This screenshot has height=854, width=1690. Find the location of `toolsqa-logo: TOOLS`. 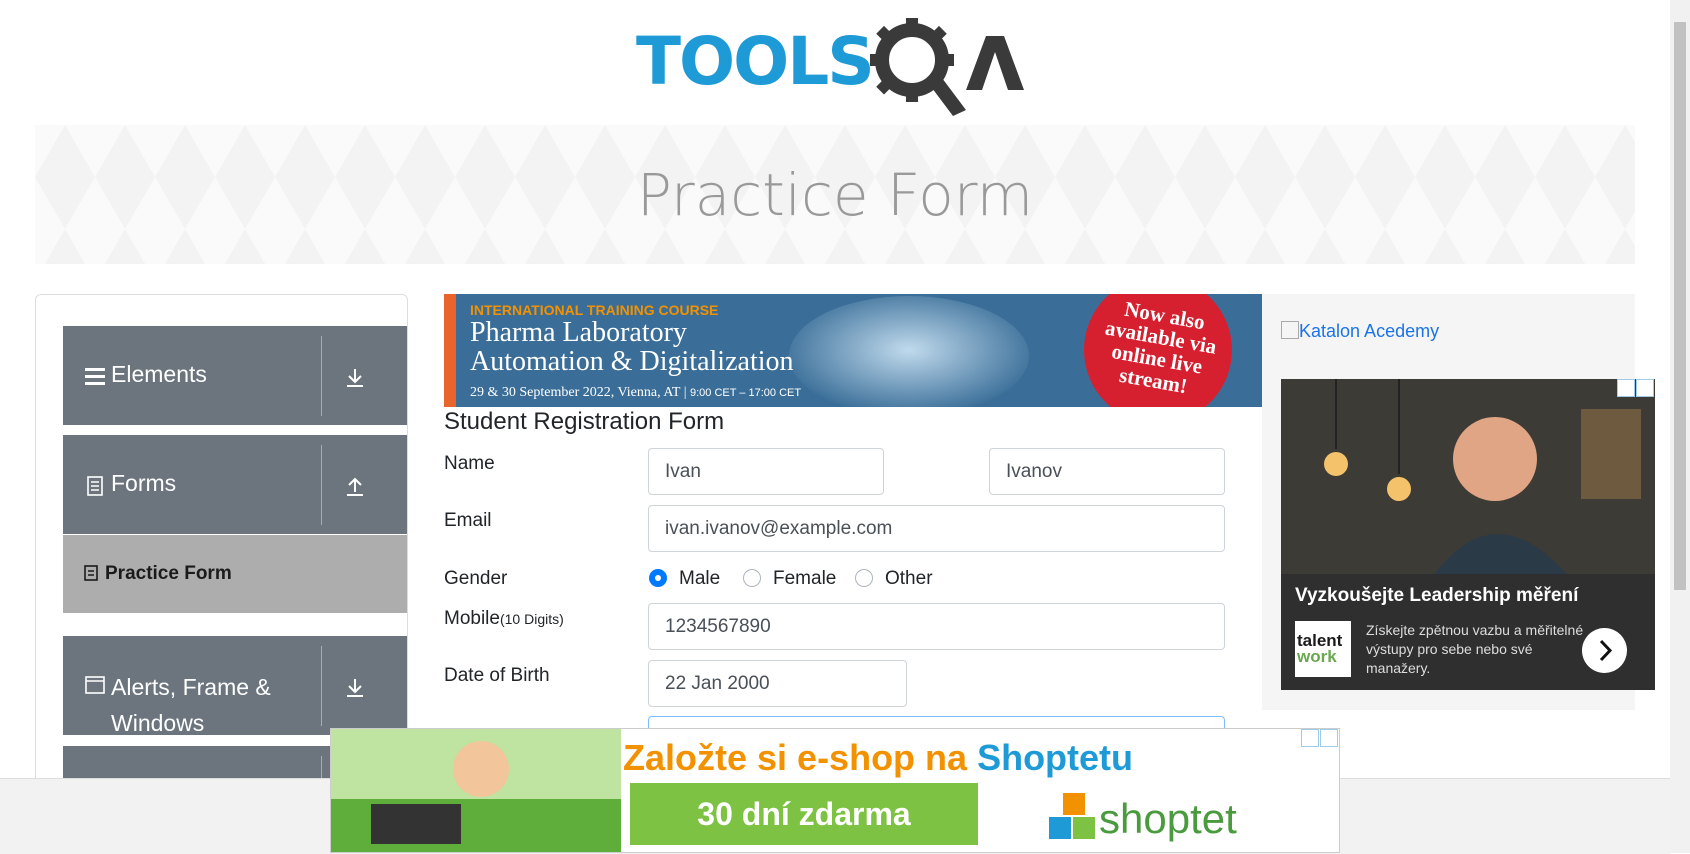

toolsqa-logo: TOOLS is located at coordinates (837, 68).